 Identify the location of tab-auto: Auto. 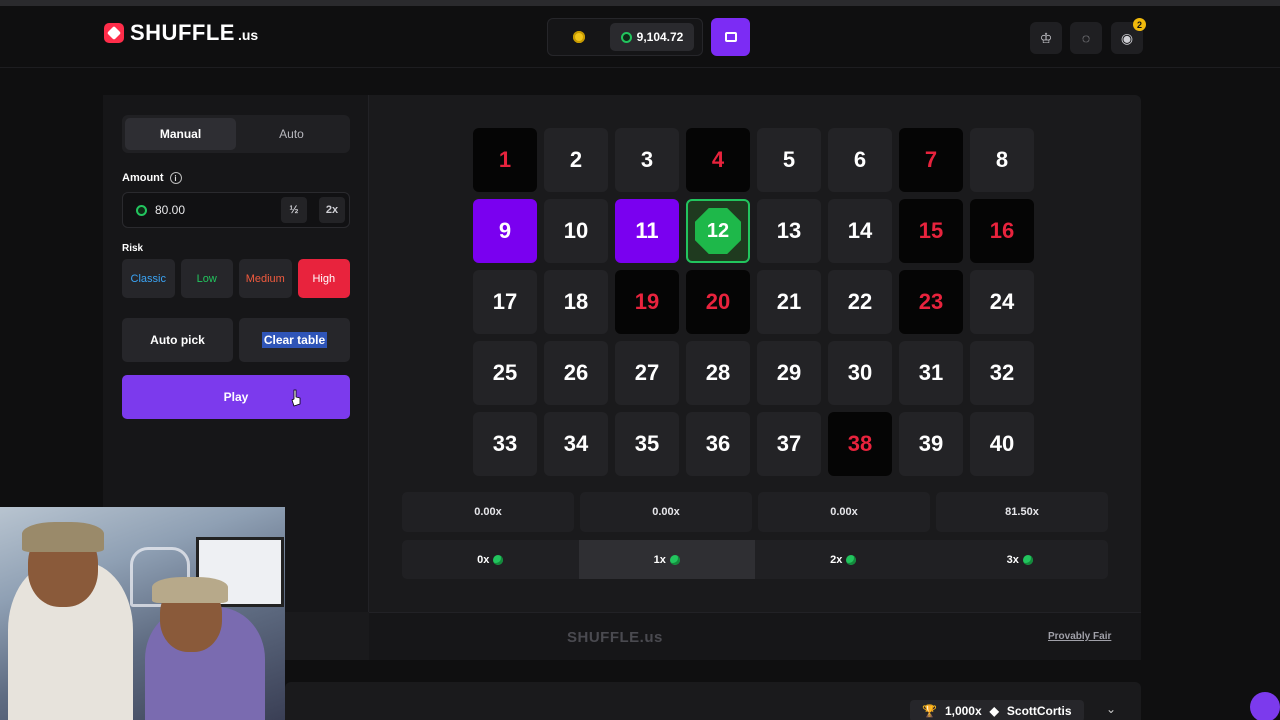
(291, 134).